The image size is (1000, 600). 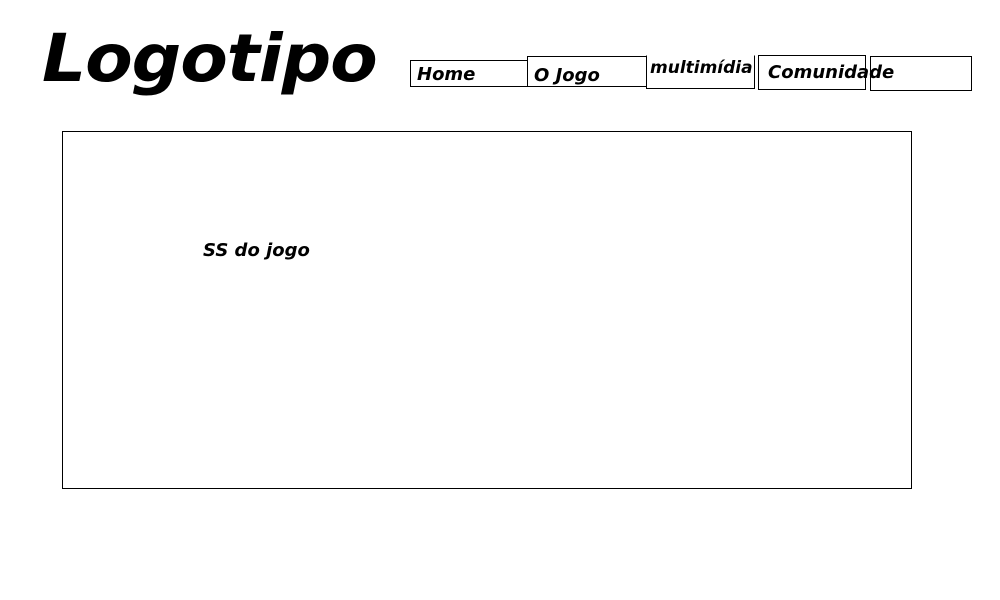 I want to click on site-logo: Logotipo, so click(x=210, y=59).